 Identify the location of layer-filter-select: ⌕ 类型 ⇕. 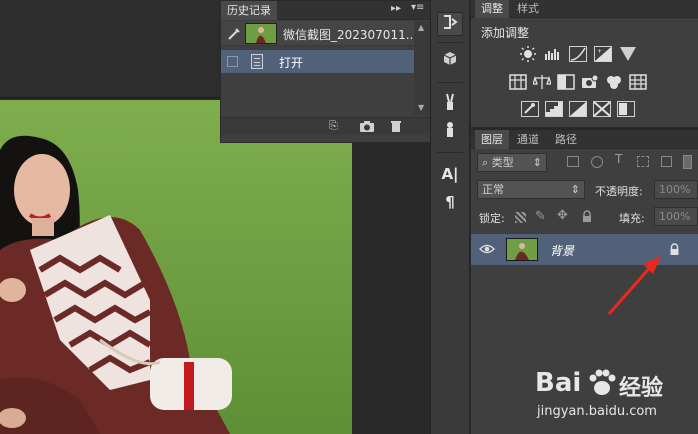
(512, 162).